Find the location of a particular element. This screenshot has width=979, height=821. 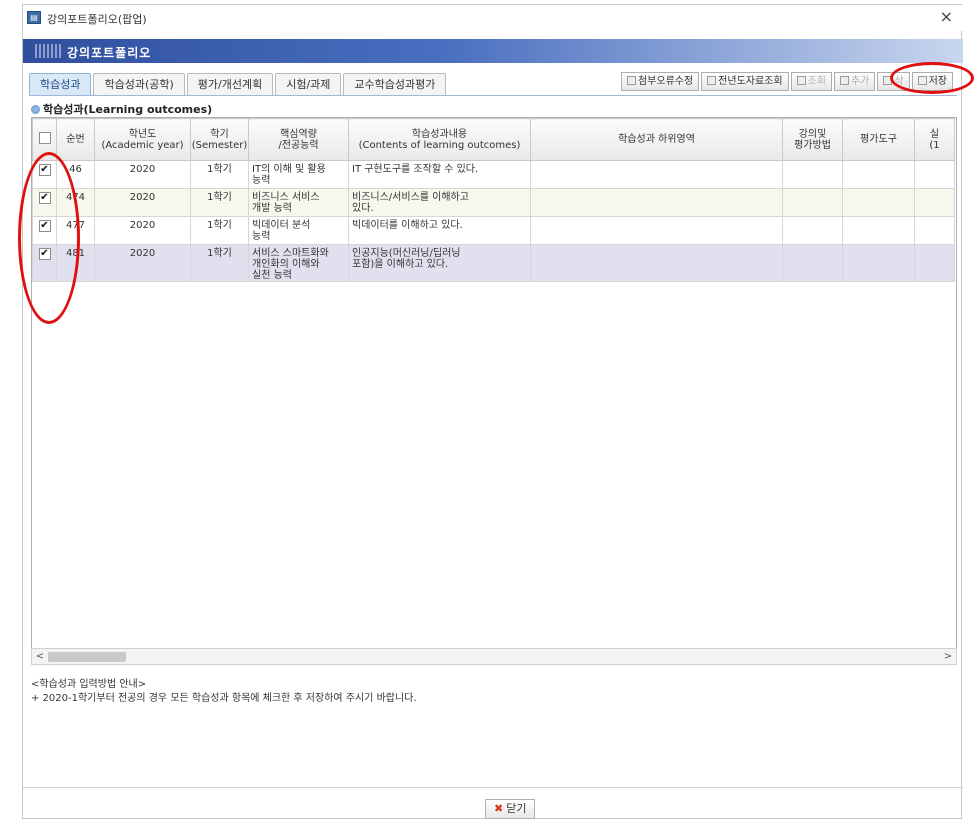

save-button: 저장 is located at coordinates (932, 81).